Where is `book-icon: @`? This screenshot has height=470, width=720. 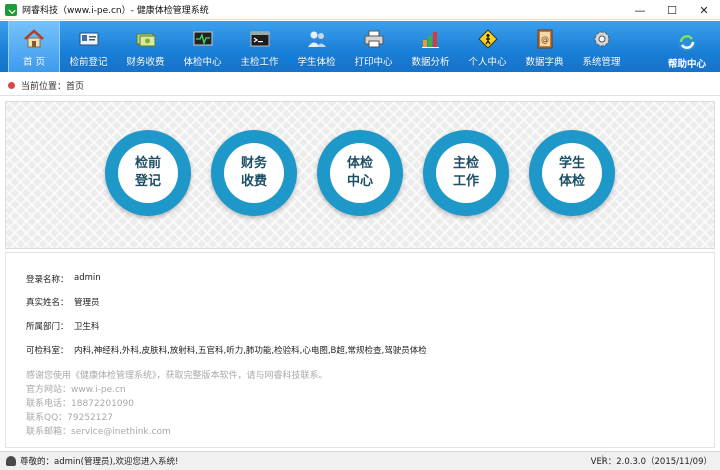
book-icon: @ is located at coordinates (545, 39).